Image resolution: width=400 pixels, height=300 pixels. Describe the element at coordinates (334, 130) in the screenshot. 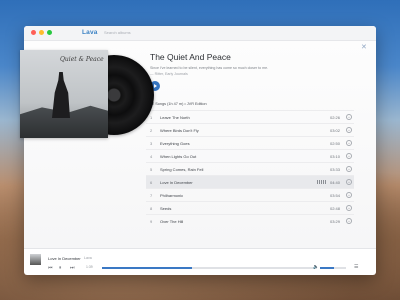

I see `track-duration: 03:02` at that location.